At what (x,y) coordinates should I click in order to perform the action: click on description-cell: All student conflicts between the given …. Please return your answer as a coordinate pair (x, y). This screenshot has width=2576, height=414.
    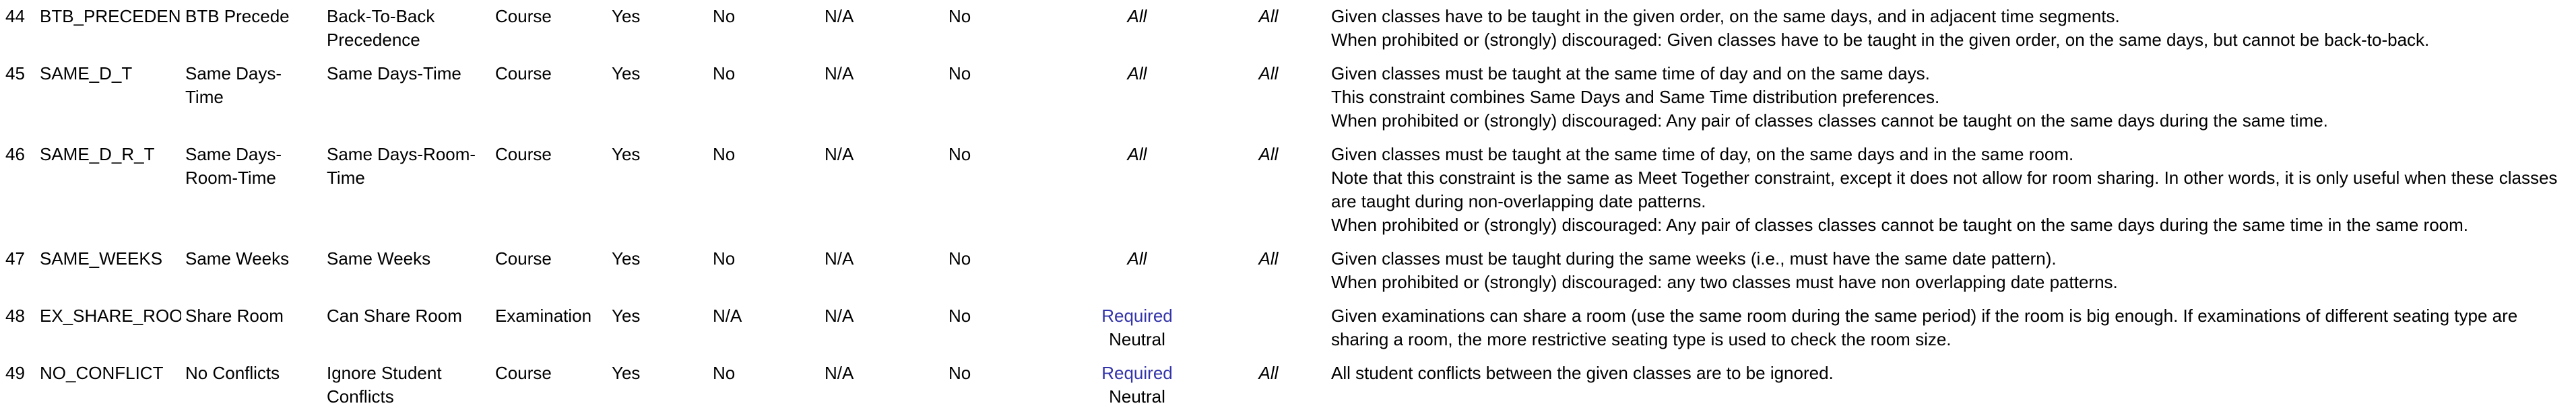
    Looking at the image, I should click on (1952, 385).